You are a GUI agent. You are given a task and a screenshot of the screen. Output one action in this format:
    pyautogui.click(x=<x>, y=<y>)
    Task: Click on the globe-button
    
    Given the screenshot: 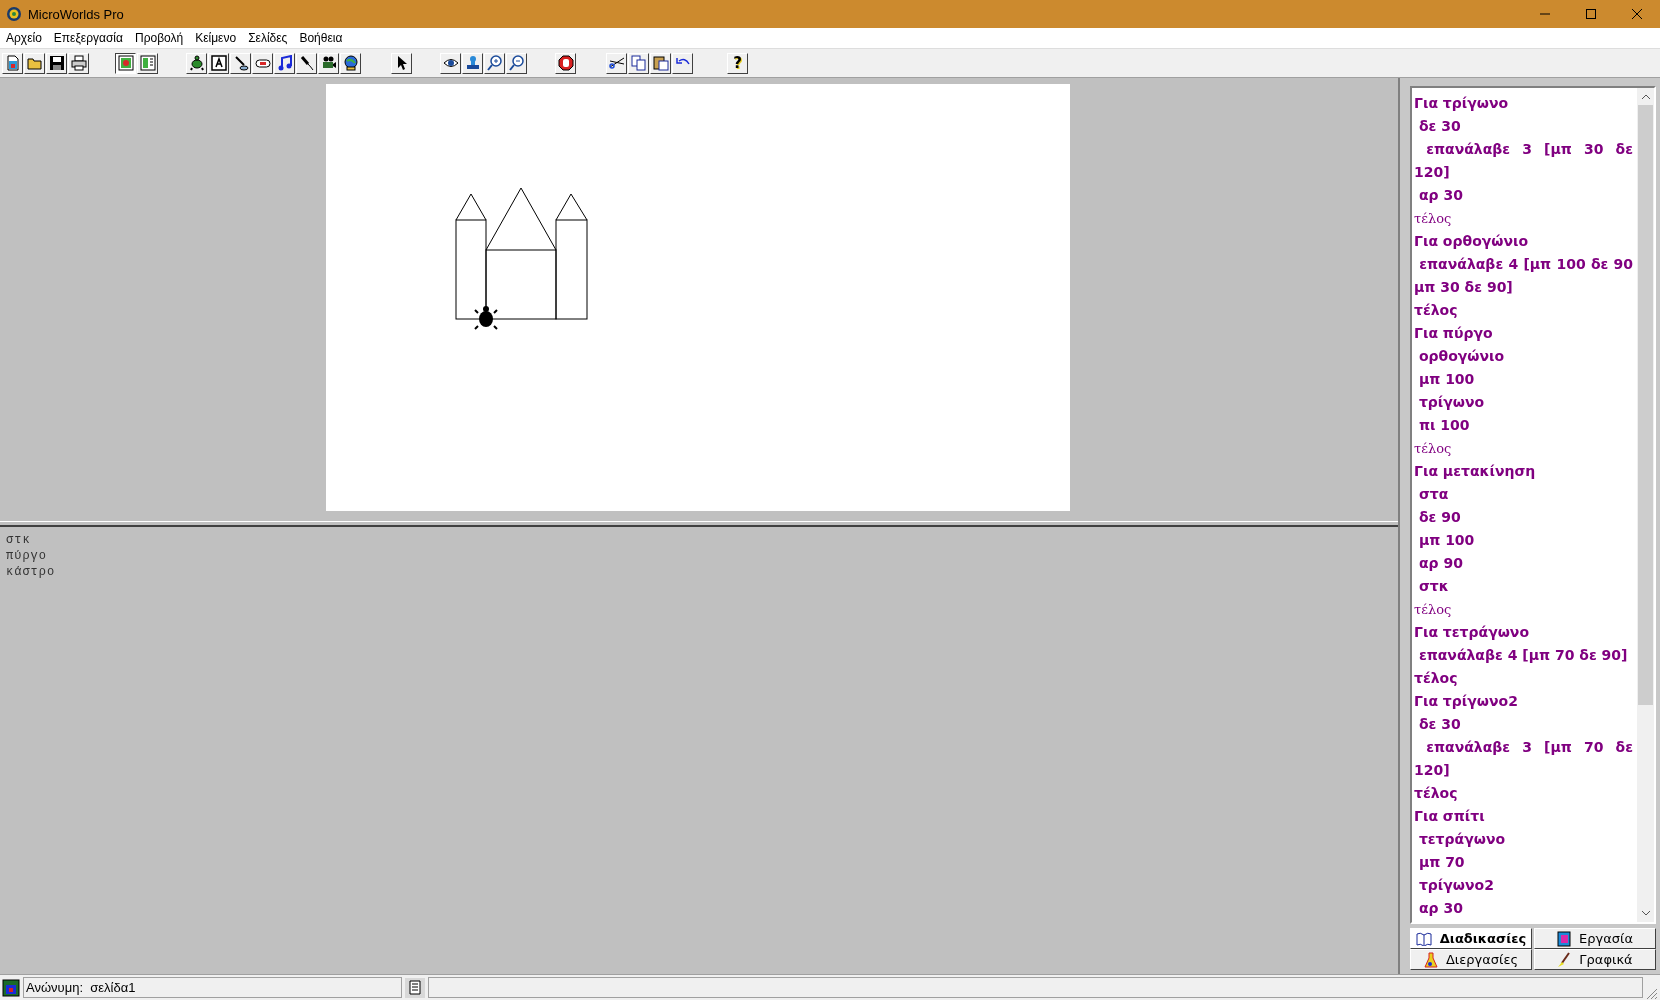 What is the action you would take?
    pyautogui.click(x=350, y=63)
    